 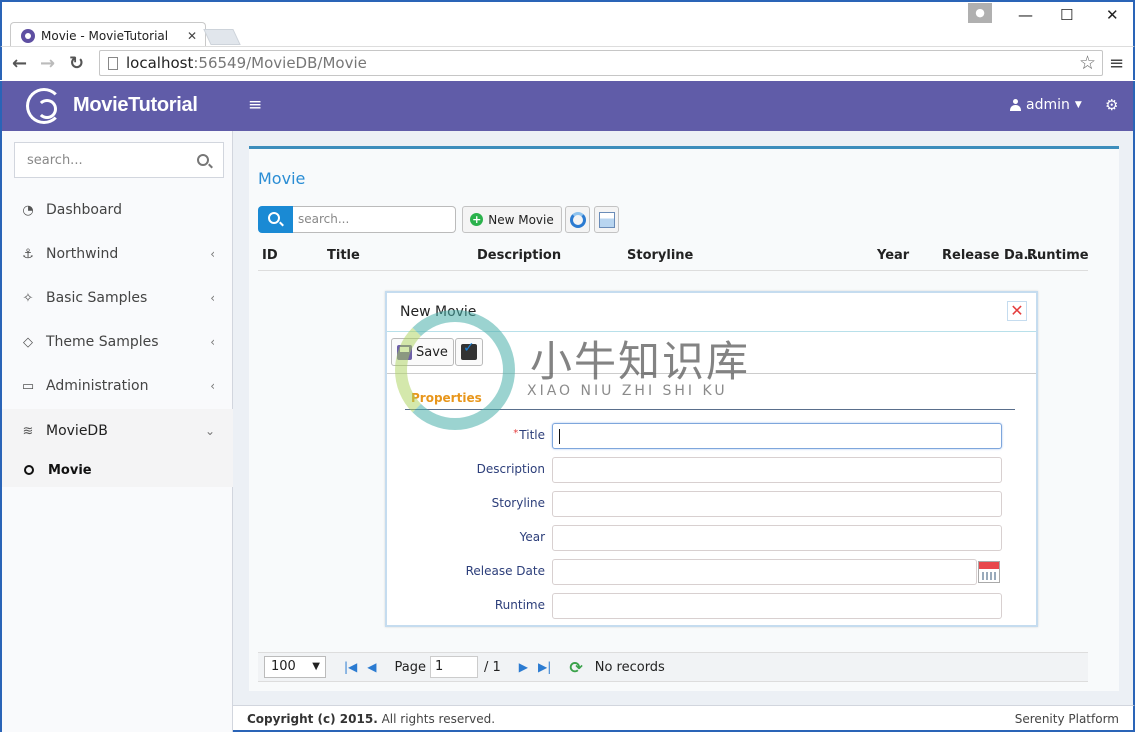 I want to click on sidebar-item-dashboard: ◔ Dashboard, so click(x=117, y=210).